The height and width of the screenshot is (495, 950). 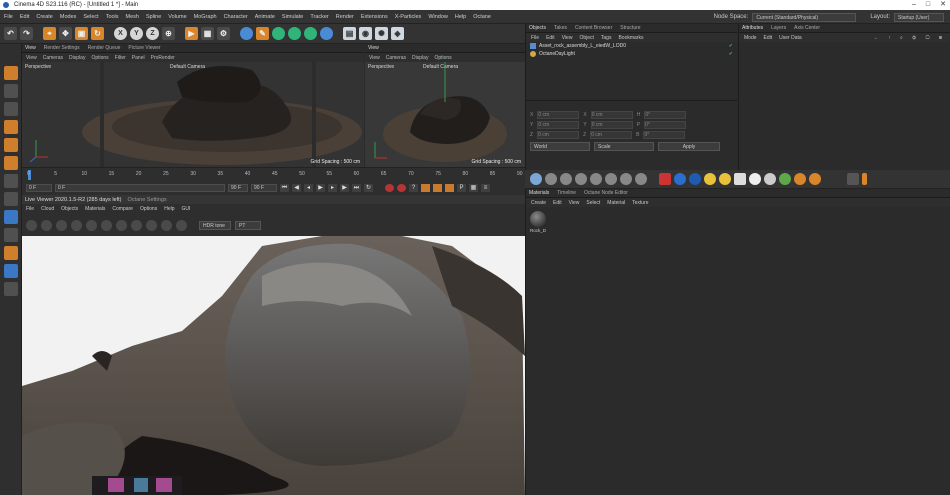 I want to click on menu-mesh: Mesh, so click(x=132, y=17).